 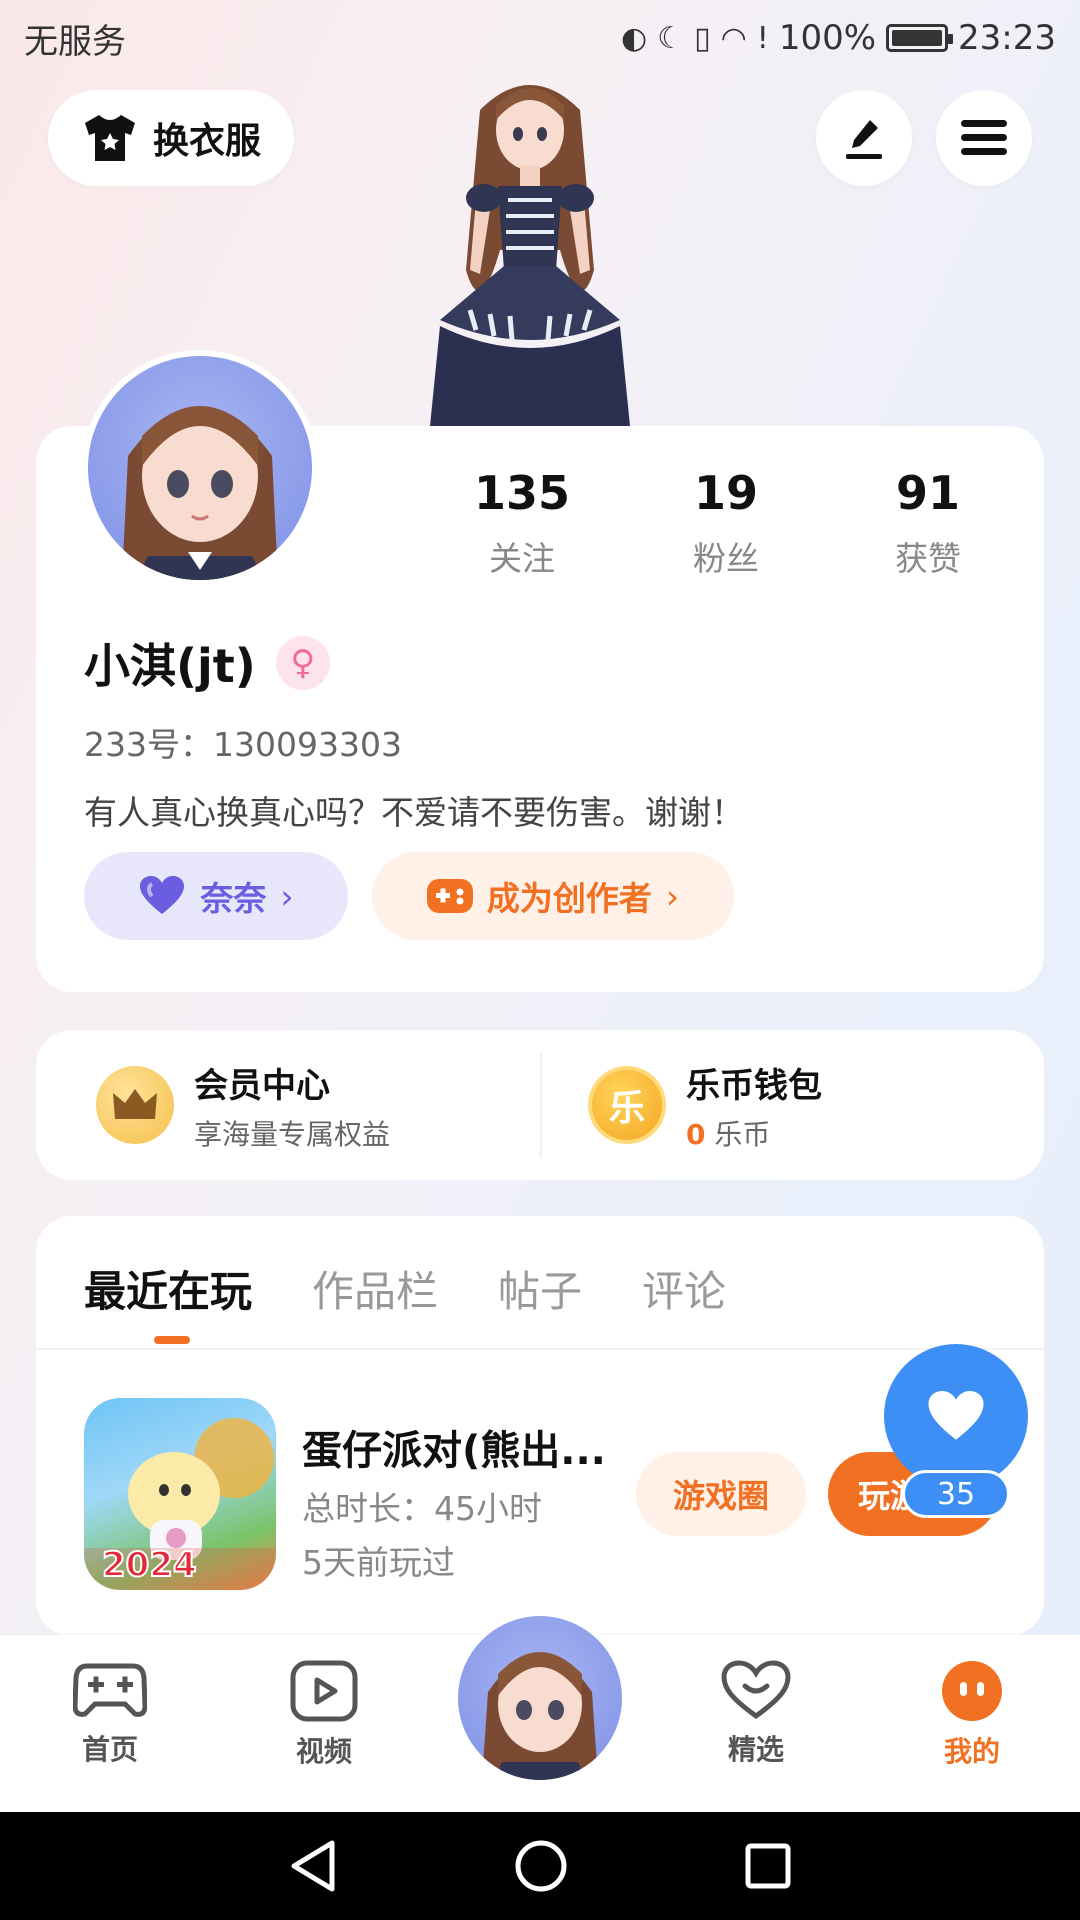 I want to click on pen-icon, so click(x=864, y=139).